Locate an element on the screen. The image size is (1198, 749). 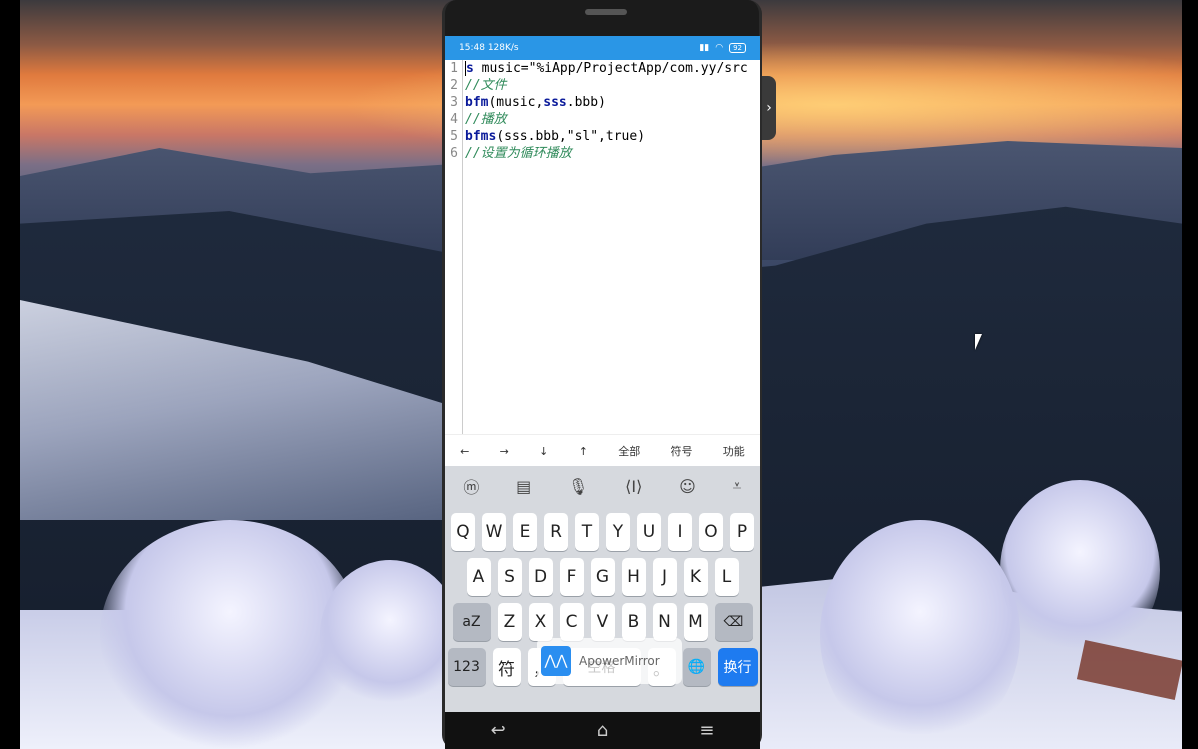
keyboard-icon: ▤ is located at coordinates (523, 486).